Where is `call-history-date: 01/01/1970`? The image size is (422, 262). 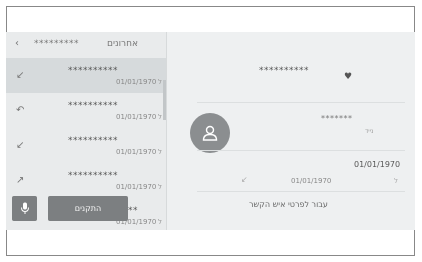
call-history-date: 01/01/1970 is located at coordinates (311, 181).